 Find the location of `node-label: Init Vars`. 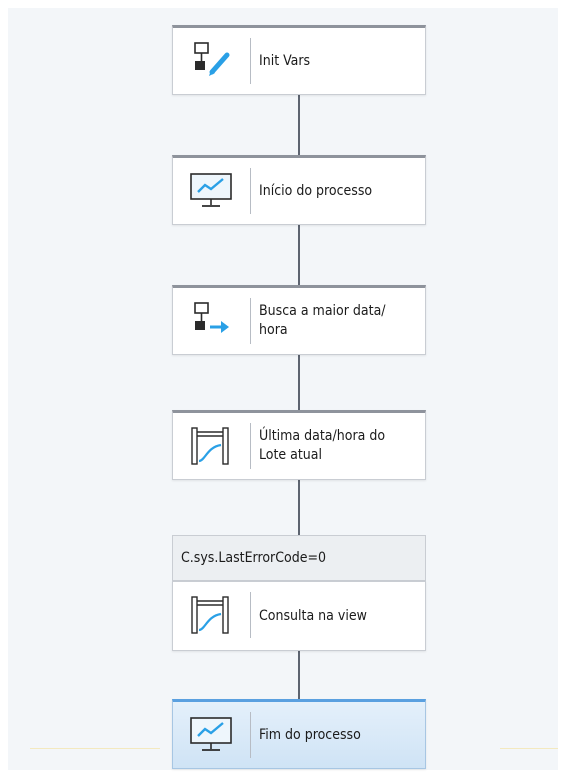

node-label: Init Vars is located at coordinates (285, 60).